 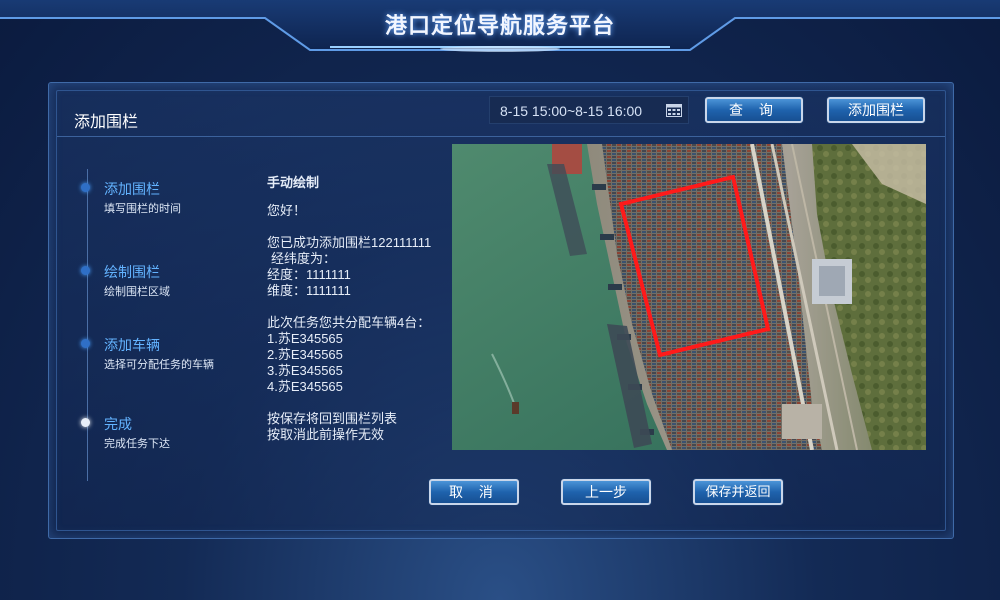 I want to click on vehicle-item: 2.苏E345565, so click(x=305, y=354).